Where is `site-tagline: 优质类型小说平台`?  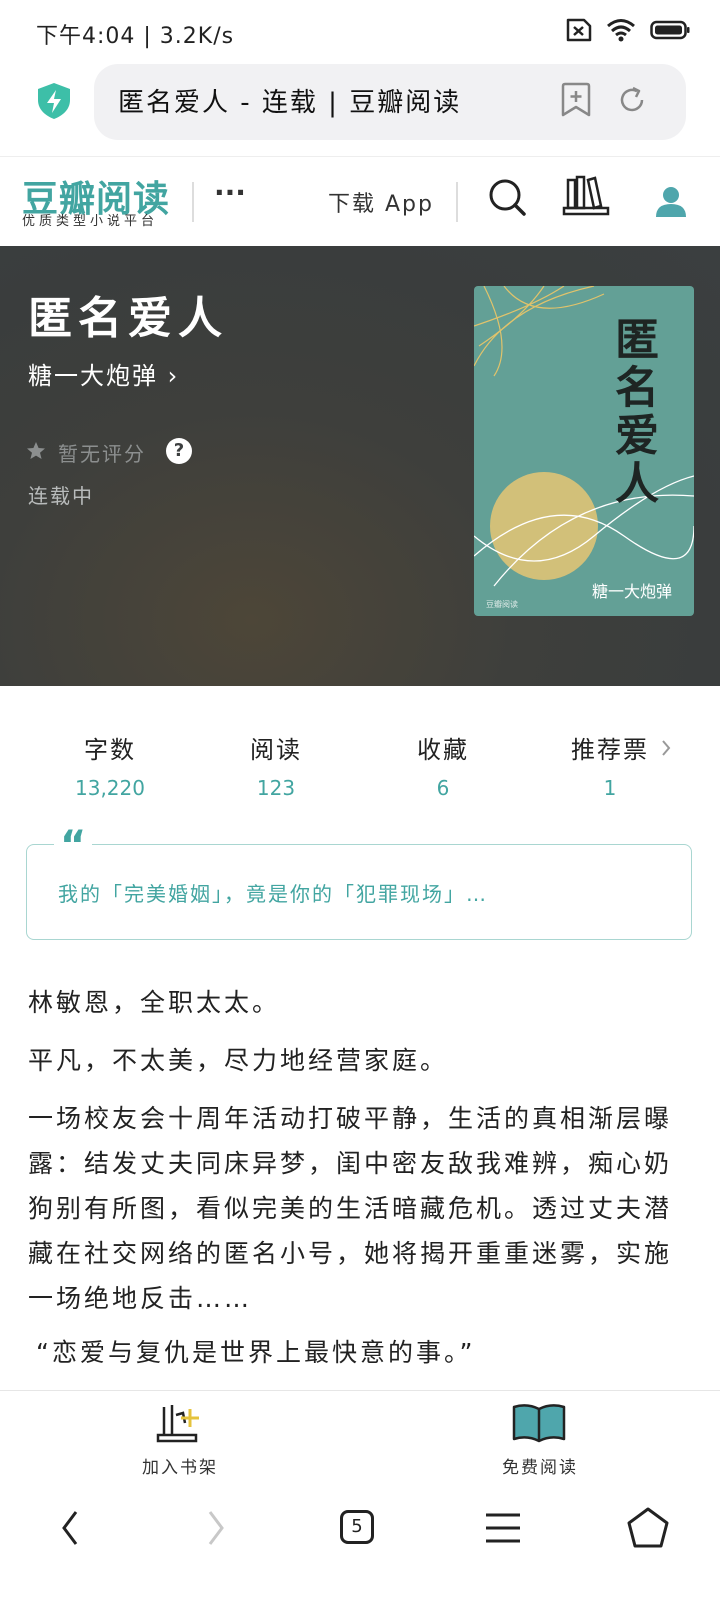 site-tagline: 优质类型小说平台 is located at coordinates (90, 221).